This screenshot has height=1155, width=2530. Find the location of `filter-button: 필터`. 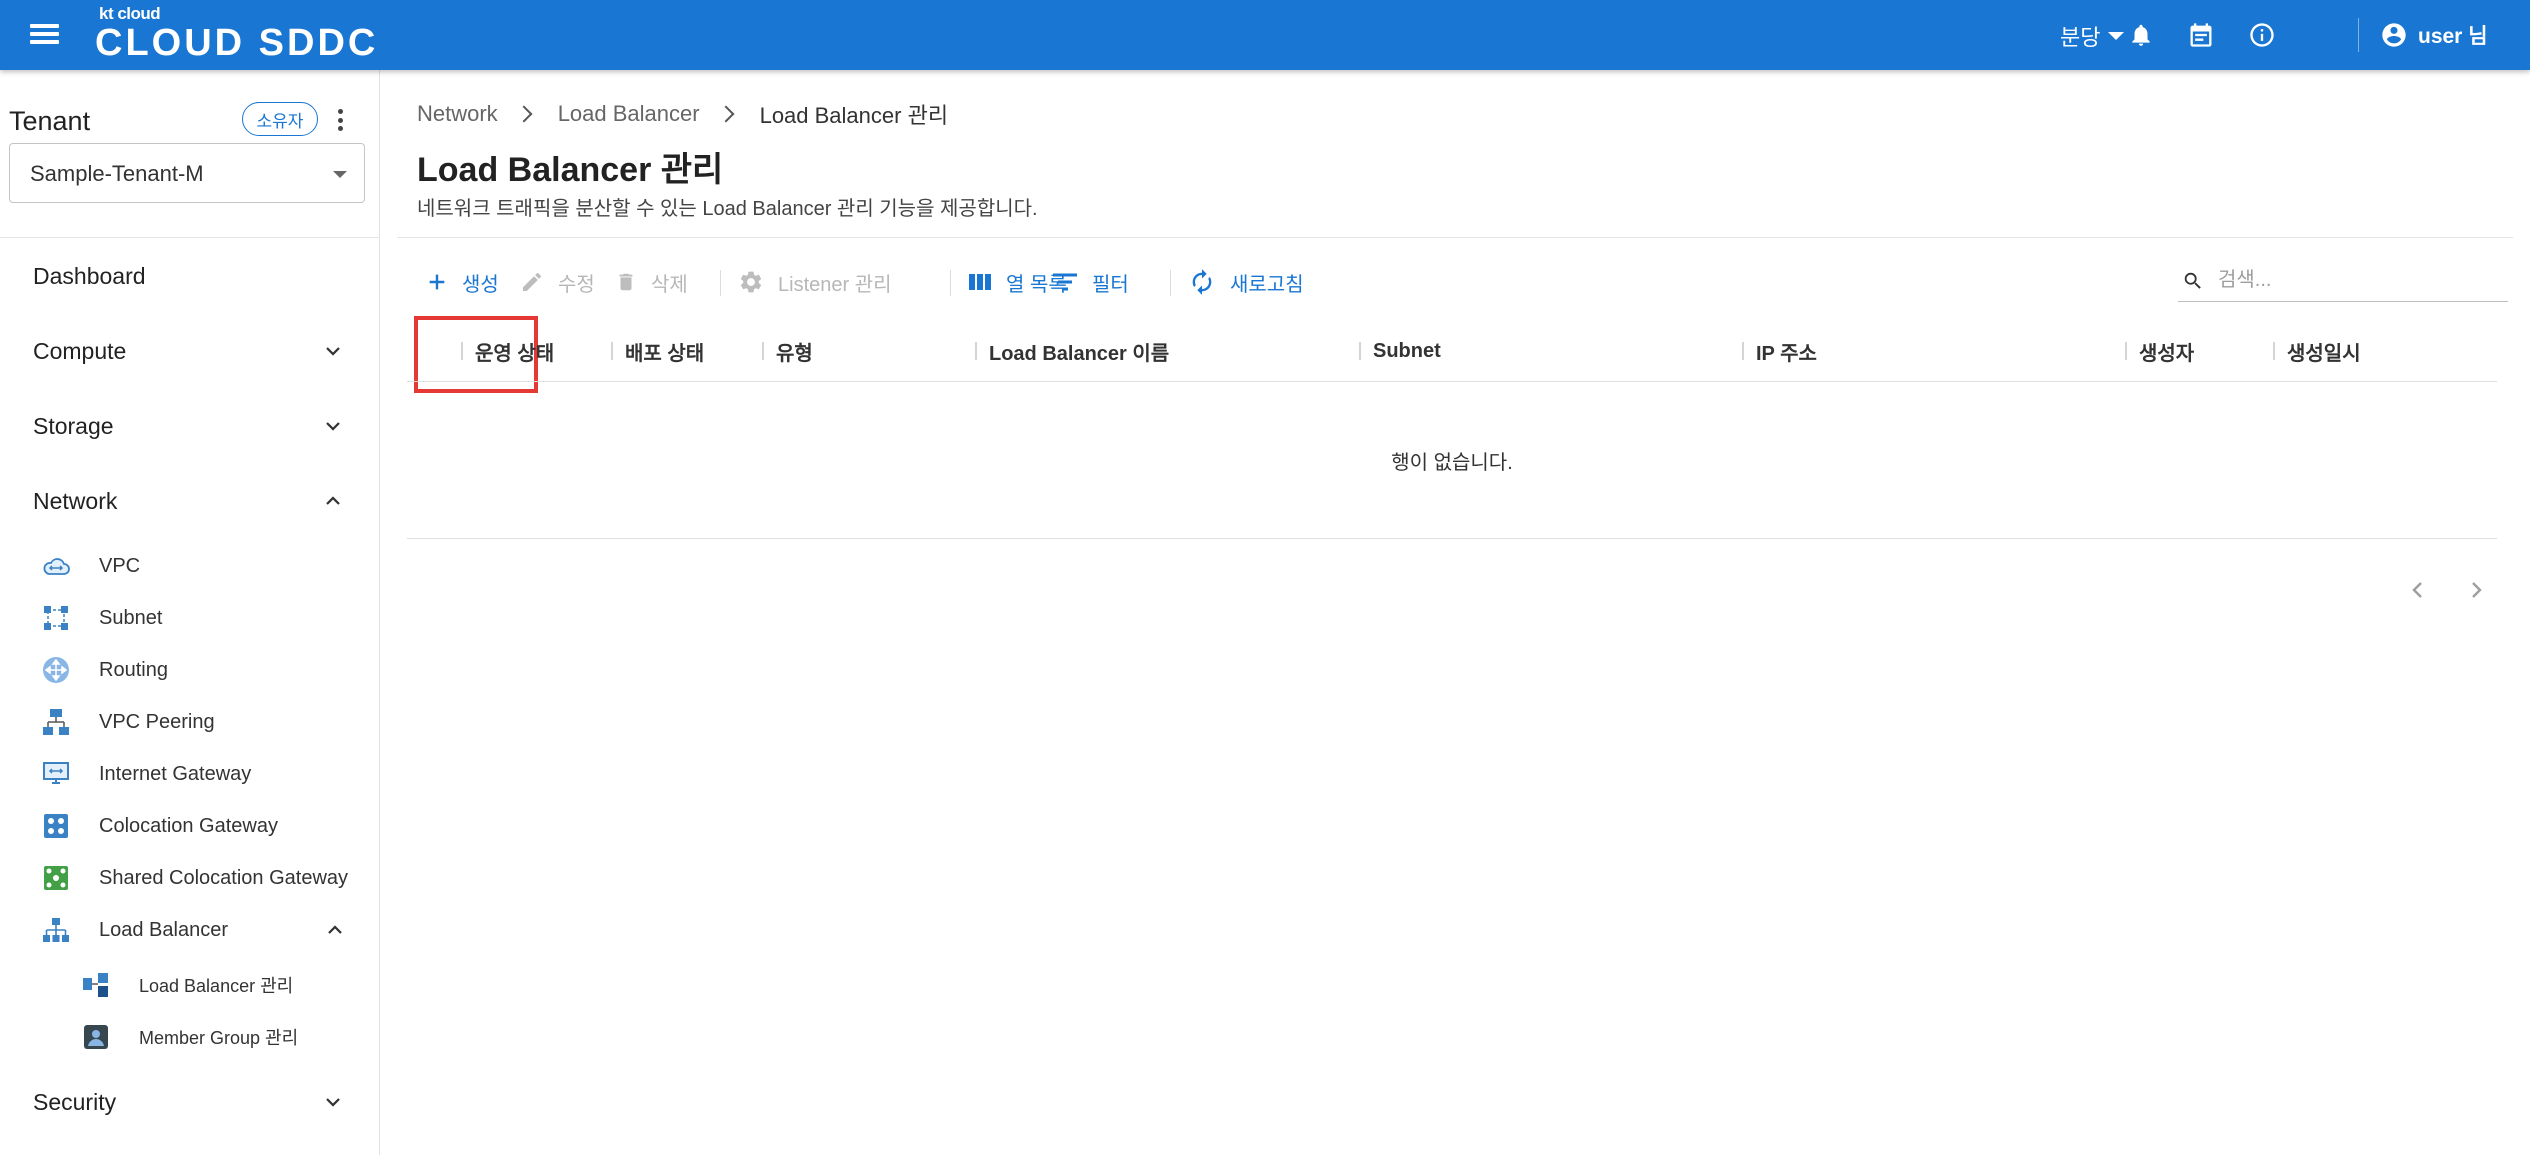

filter-button: 필터 is located at coordinates (1090, 282).